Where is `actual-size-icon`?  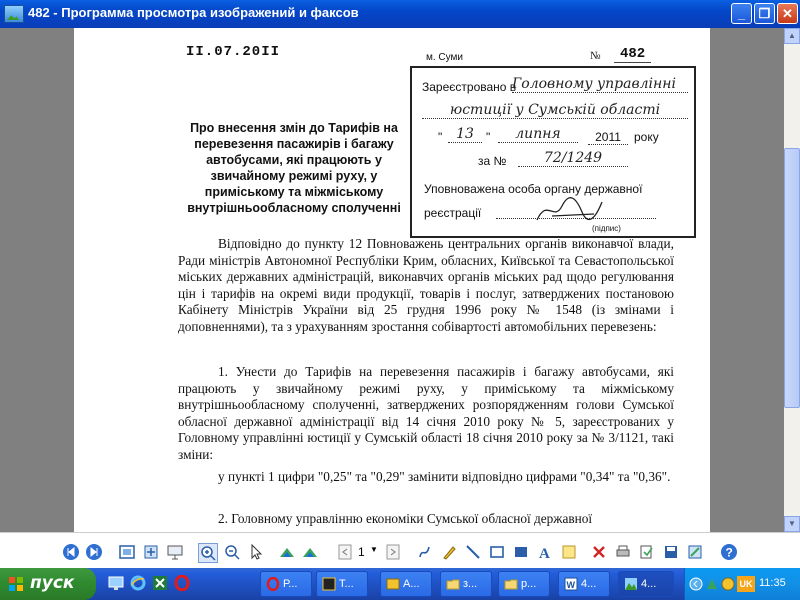
actual-size-icon is located at coordinates (151, 552).